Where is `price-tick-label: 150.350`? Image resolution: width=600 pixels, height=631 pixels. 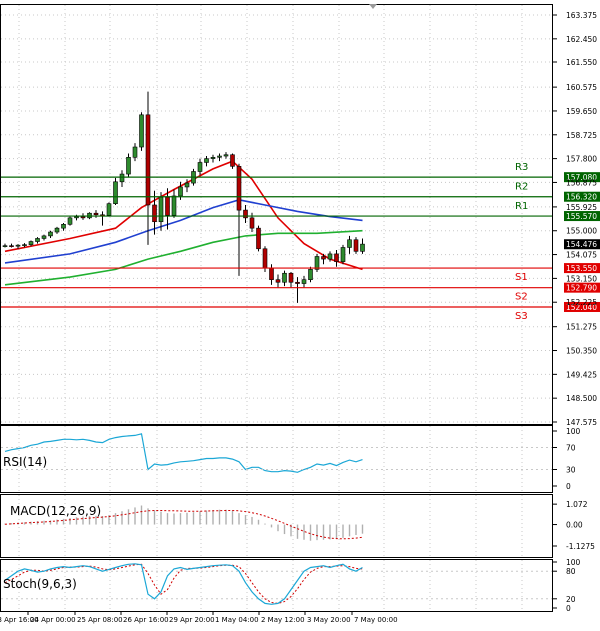 price-tick-label: 150.350 is located at coordinates (581, 351).